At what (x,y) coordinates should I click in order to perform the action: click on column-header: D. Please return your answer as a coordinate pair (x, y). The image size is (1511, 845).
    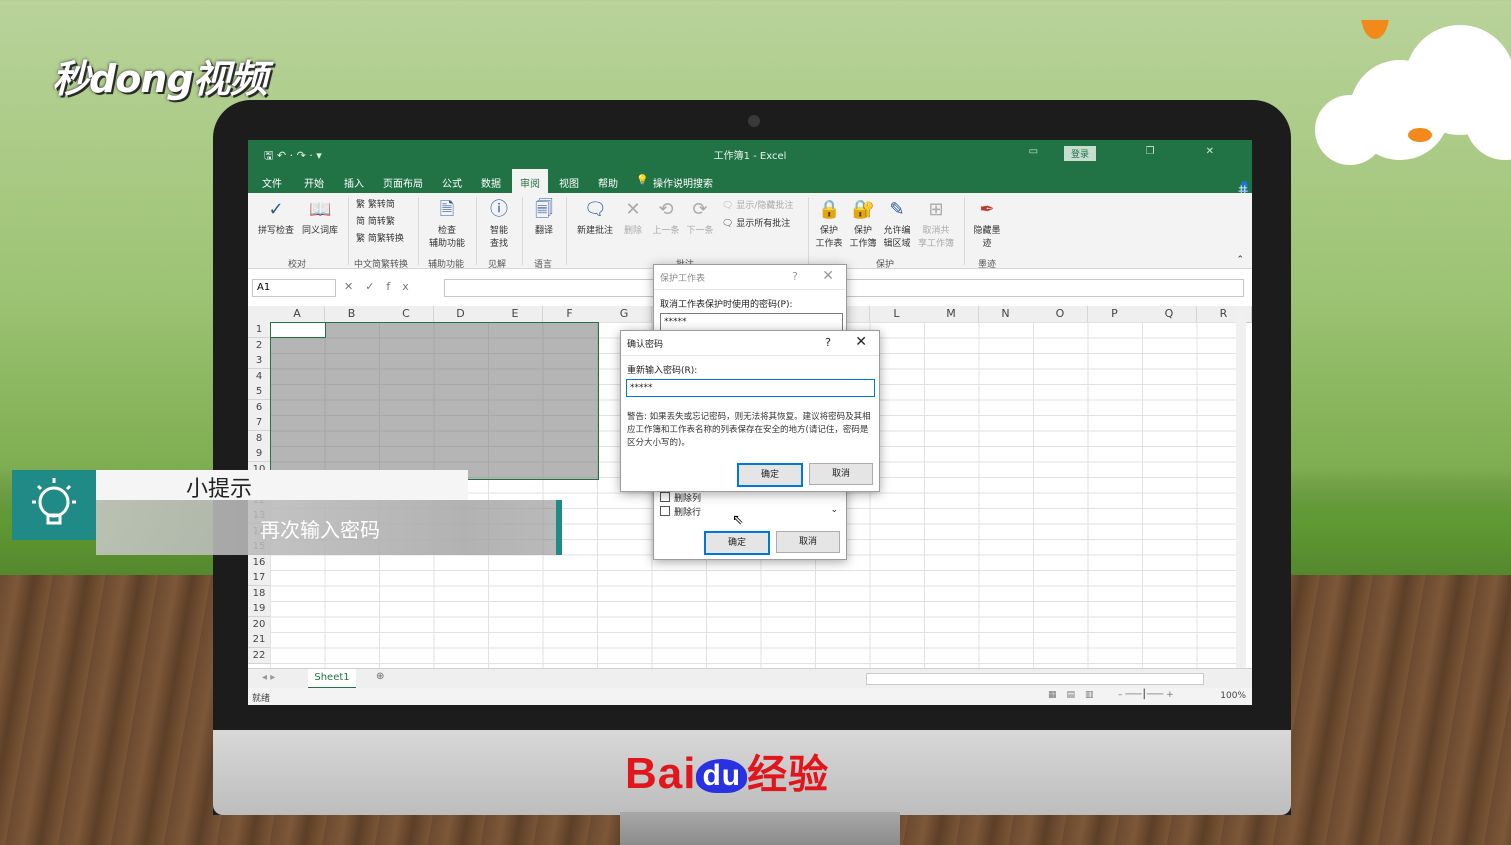
    Looking at the image, I should click on (461, 314).